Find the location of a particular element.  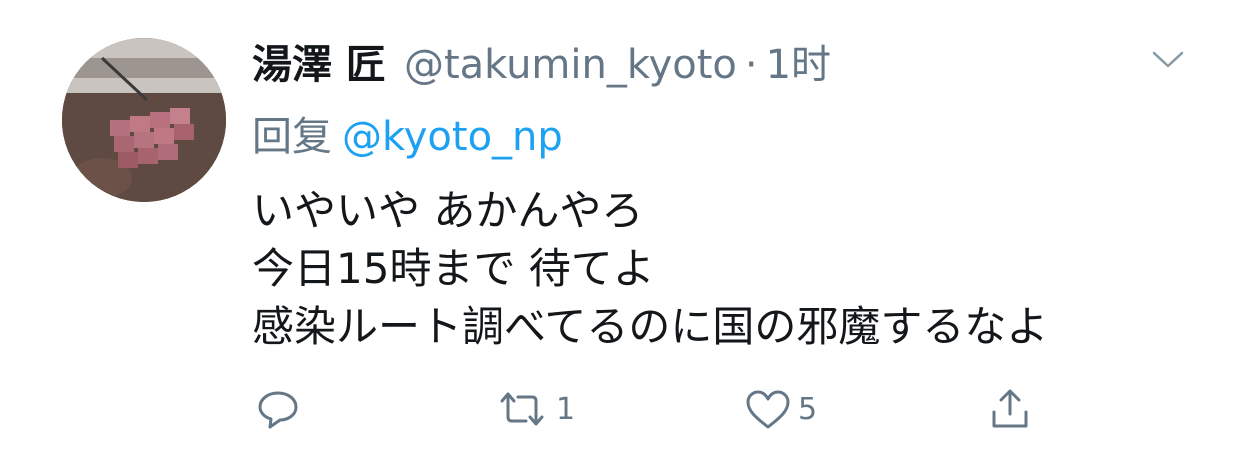

action-bar: 1 5 is located at coordinates (621, 409).